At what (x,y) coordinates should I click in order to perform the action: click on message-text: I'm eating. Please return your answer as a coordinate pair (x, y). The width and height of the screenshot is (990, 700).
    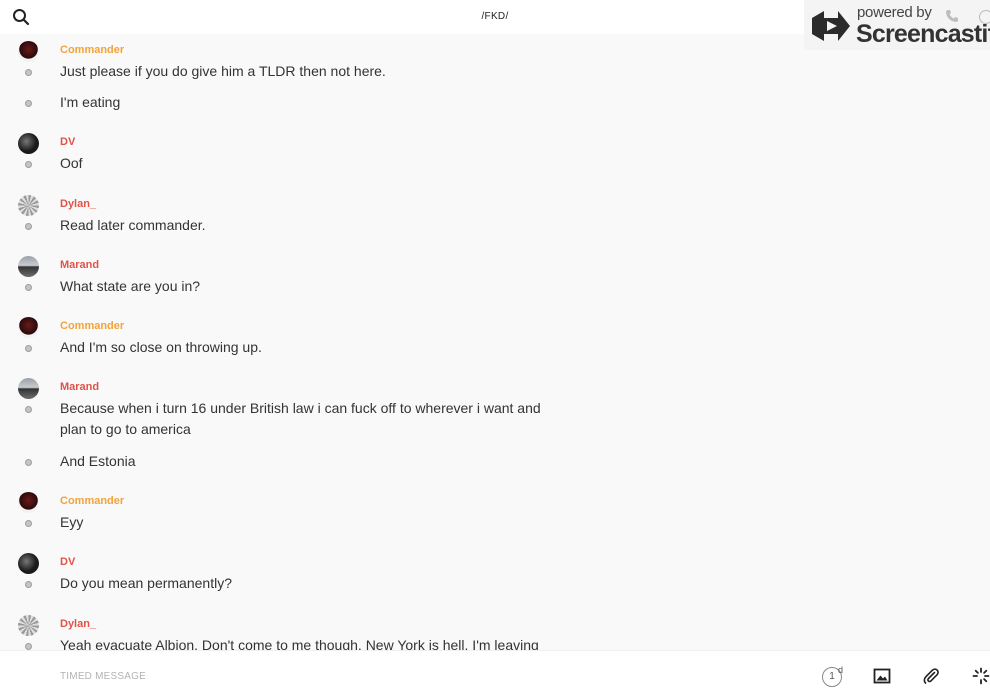
    Looking at the image, I should click on (90, 102).